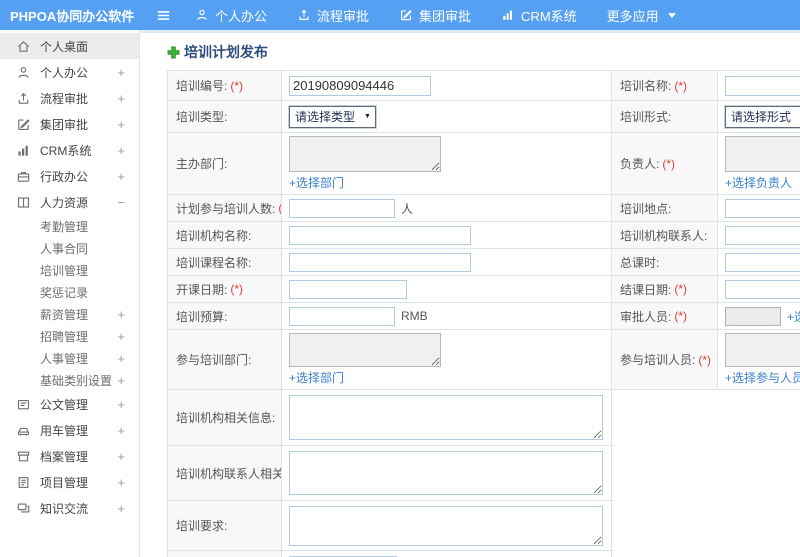 This screenshot has height=557, width=800. Describe the element at coordinates (202, 289) in the screenshot. I see `field-label: 开课日期:` at that location.